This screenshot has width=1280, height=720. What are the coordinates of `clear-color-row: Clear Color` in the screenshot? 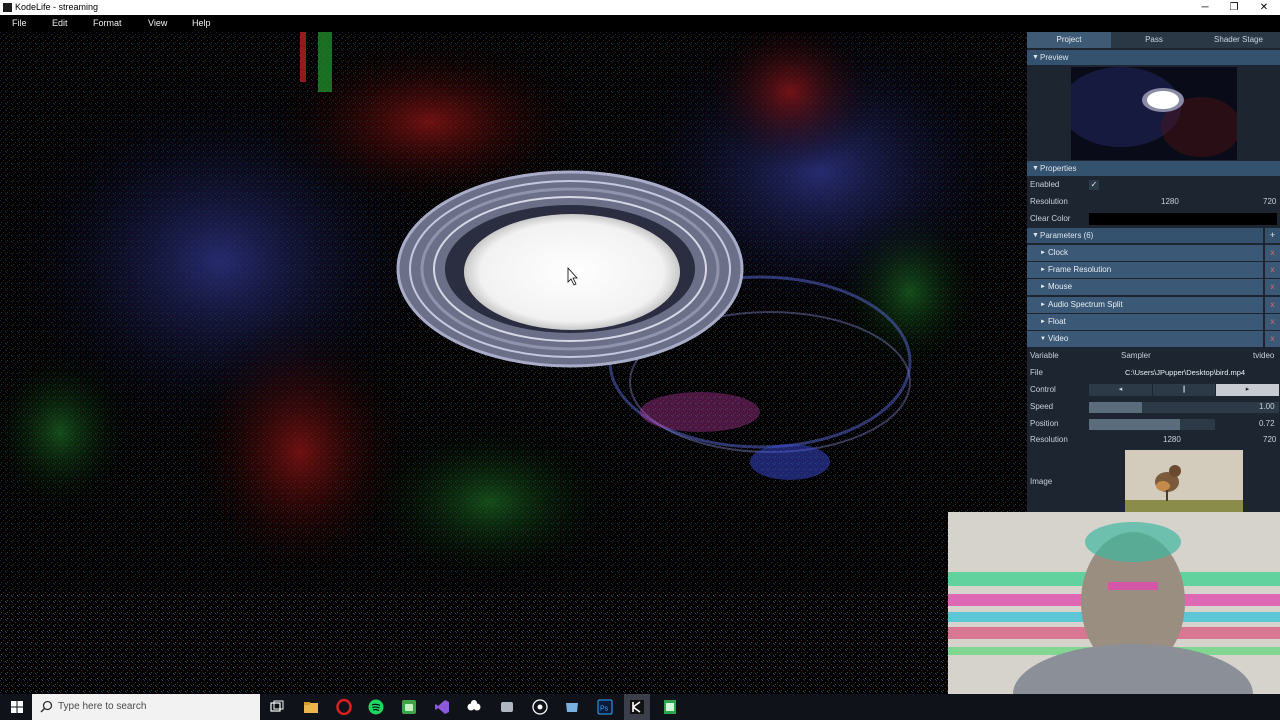 It's located at (1153, 219).